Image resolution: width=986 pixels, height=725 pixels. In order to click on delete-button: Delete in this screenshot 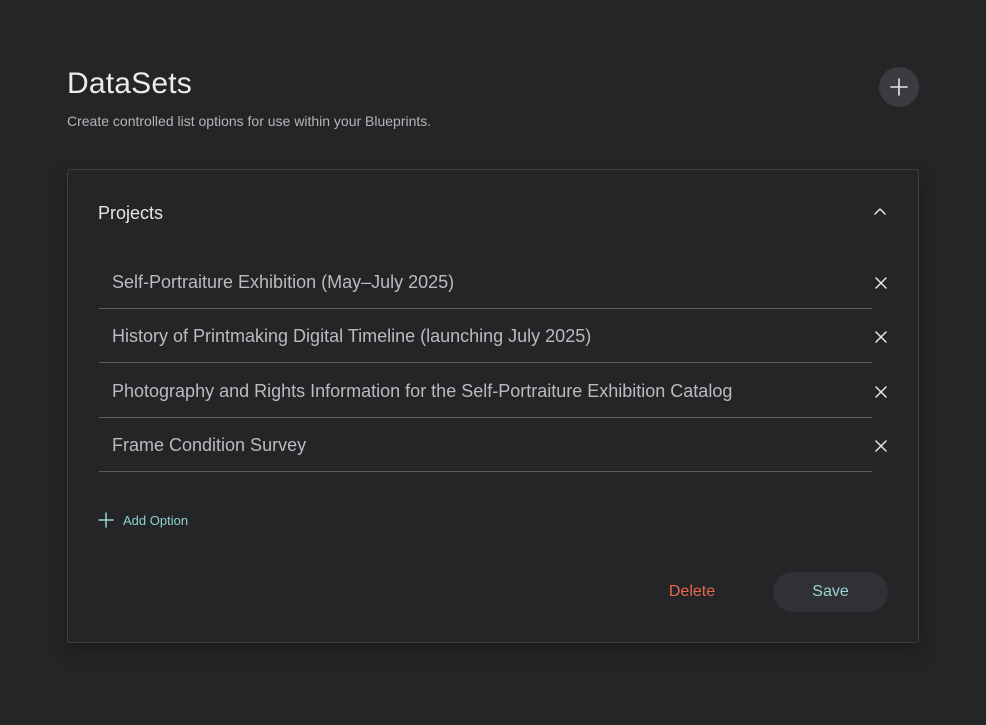, I will do `click(692, 592)`.